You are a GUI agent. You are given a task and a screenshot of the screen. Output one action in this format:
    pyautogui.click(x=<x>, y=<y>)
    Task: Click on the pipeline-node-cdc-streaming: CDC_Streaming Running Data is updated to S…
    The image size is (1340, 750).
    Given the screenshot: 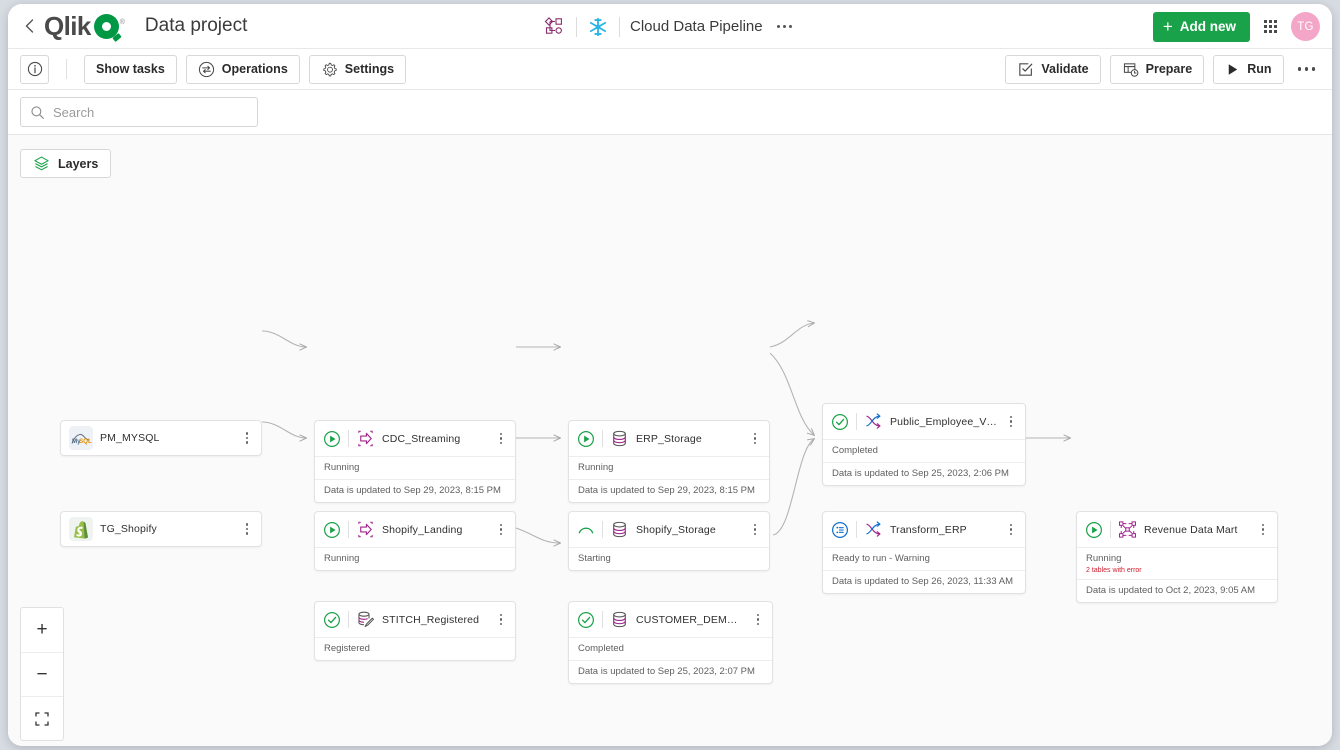 What is the action you would take?
    pyautogui.click(x=415, y=461)
    